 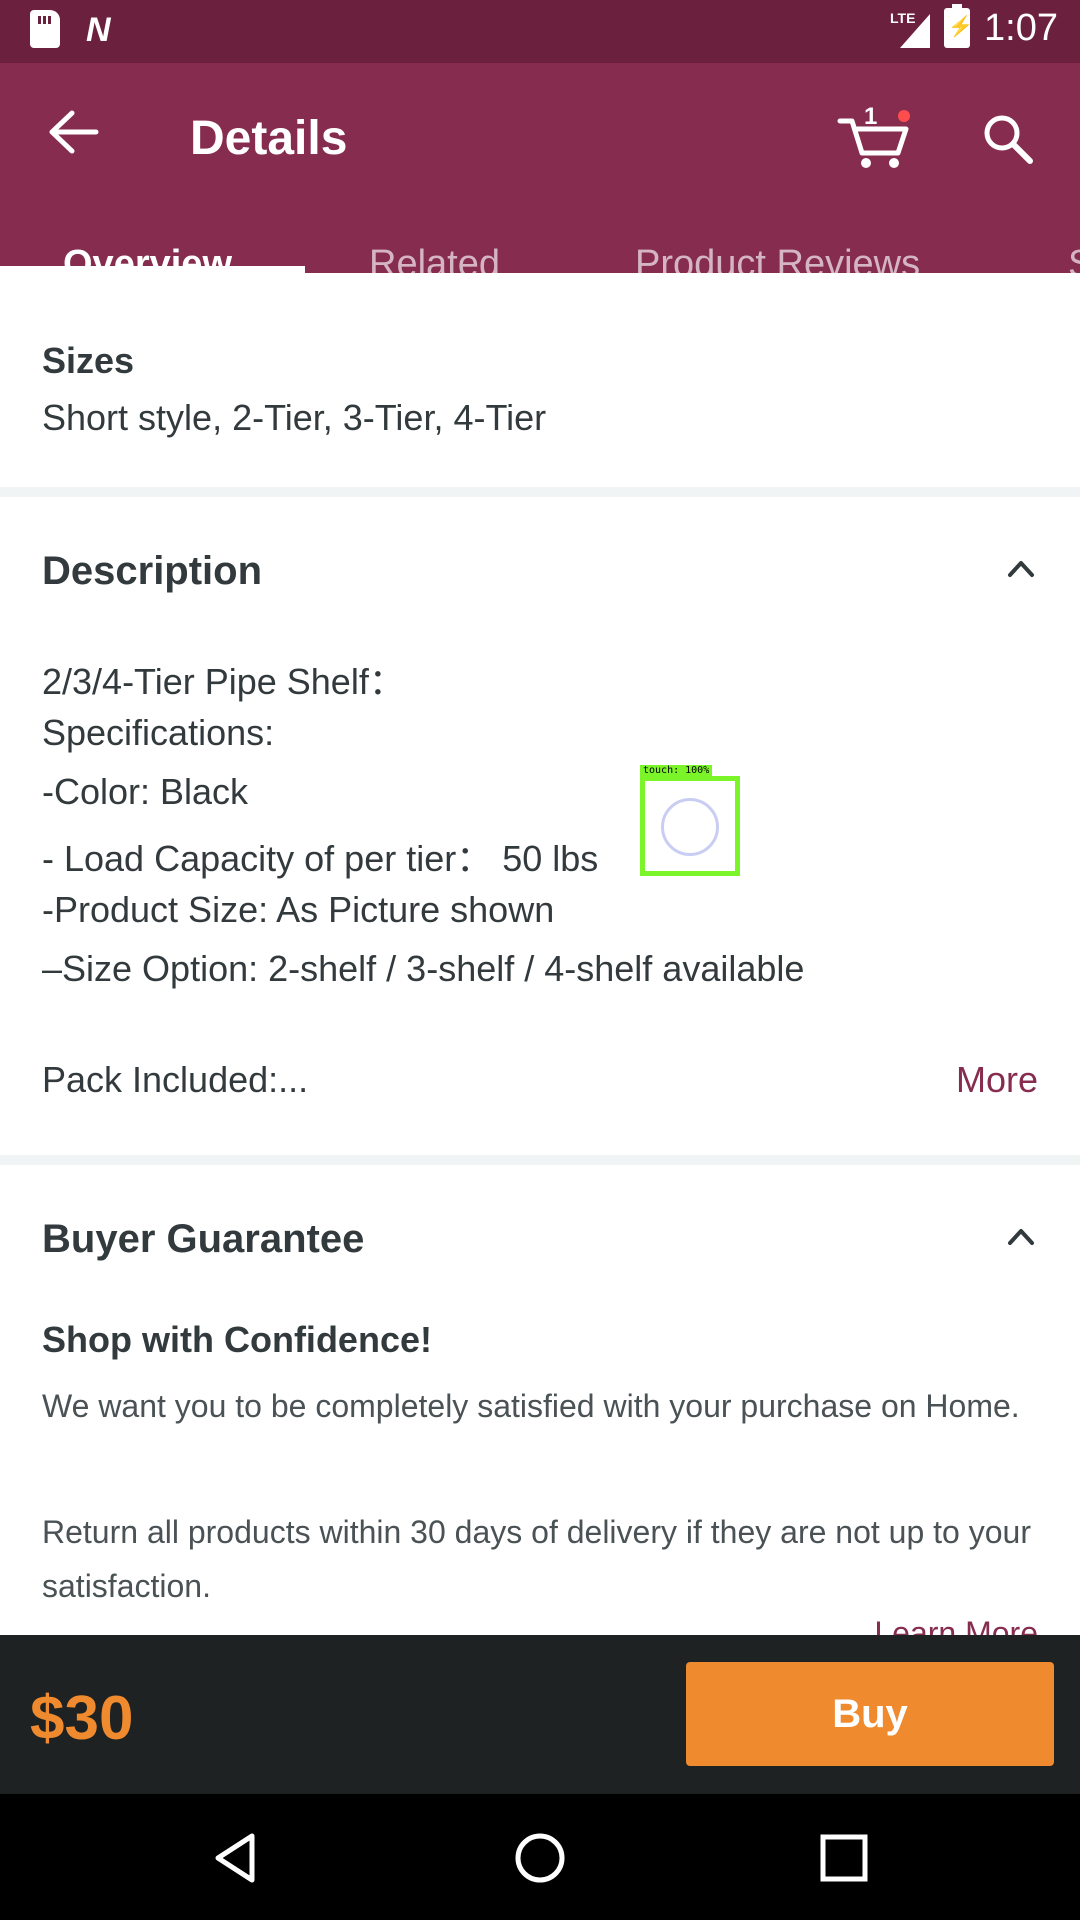 What do you see at coordinates (690, 827) in the screenshot?
I see `touch-indicator-circle` at bounding box center [690, 827].